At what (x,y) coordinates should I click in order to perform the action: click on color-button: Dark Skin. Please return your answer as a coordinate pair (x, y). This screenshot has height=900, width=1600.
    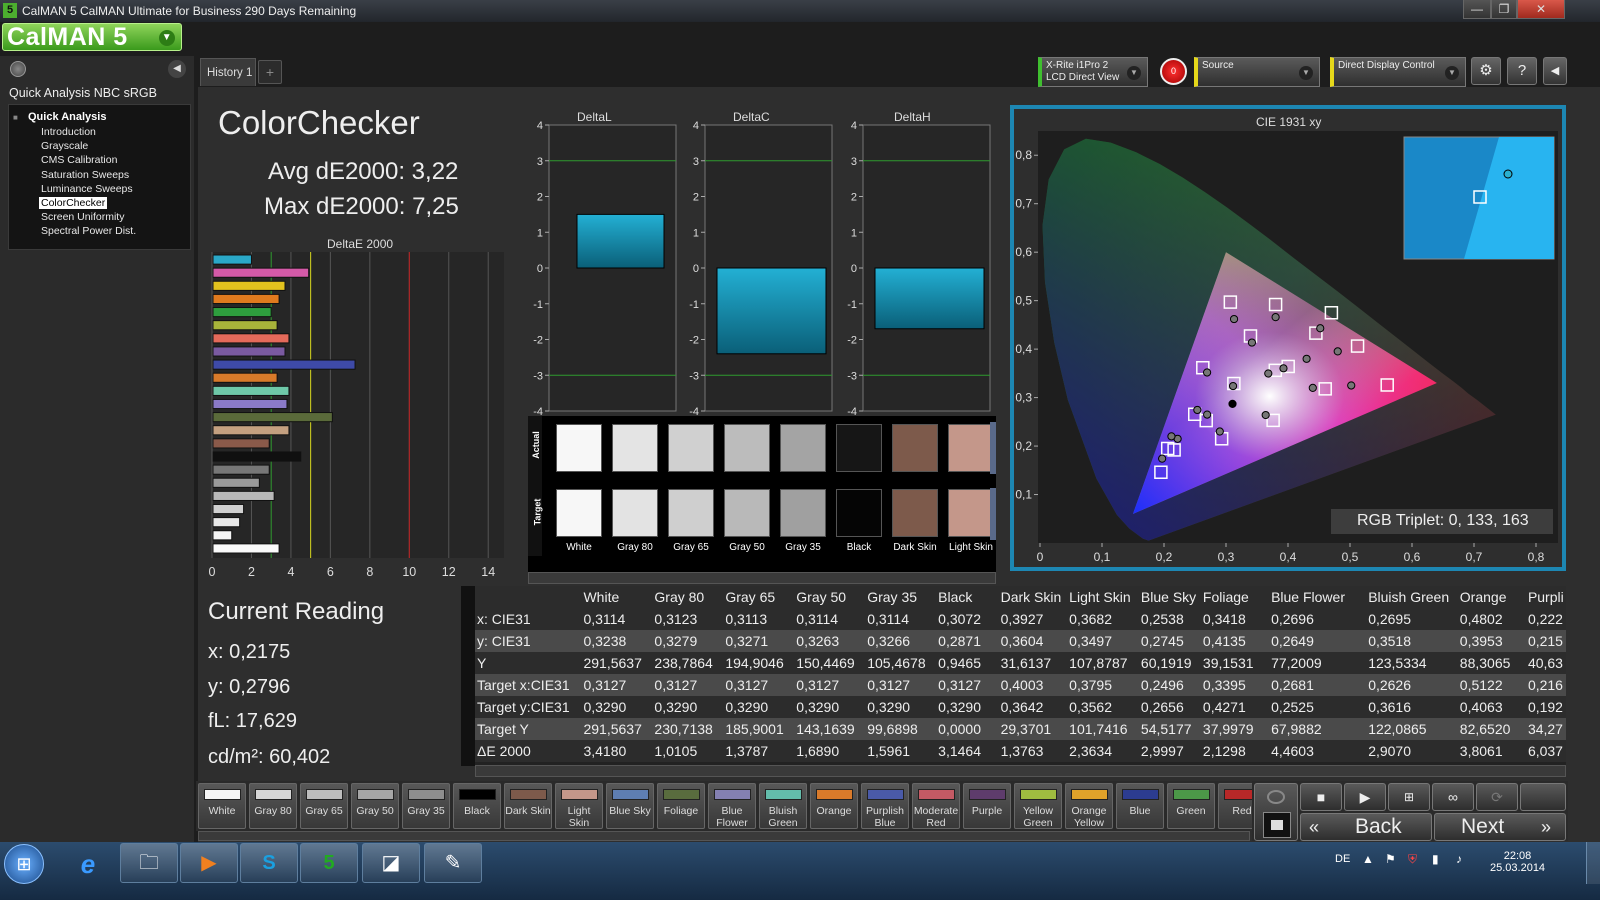
    Looking at the image, I should click on (528, 806).